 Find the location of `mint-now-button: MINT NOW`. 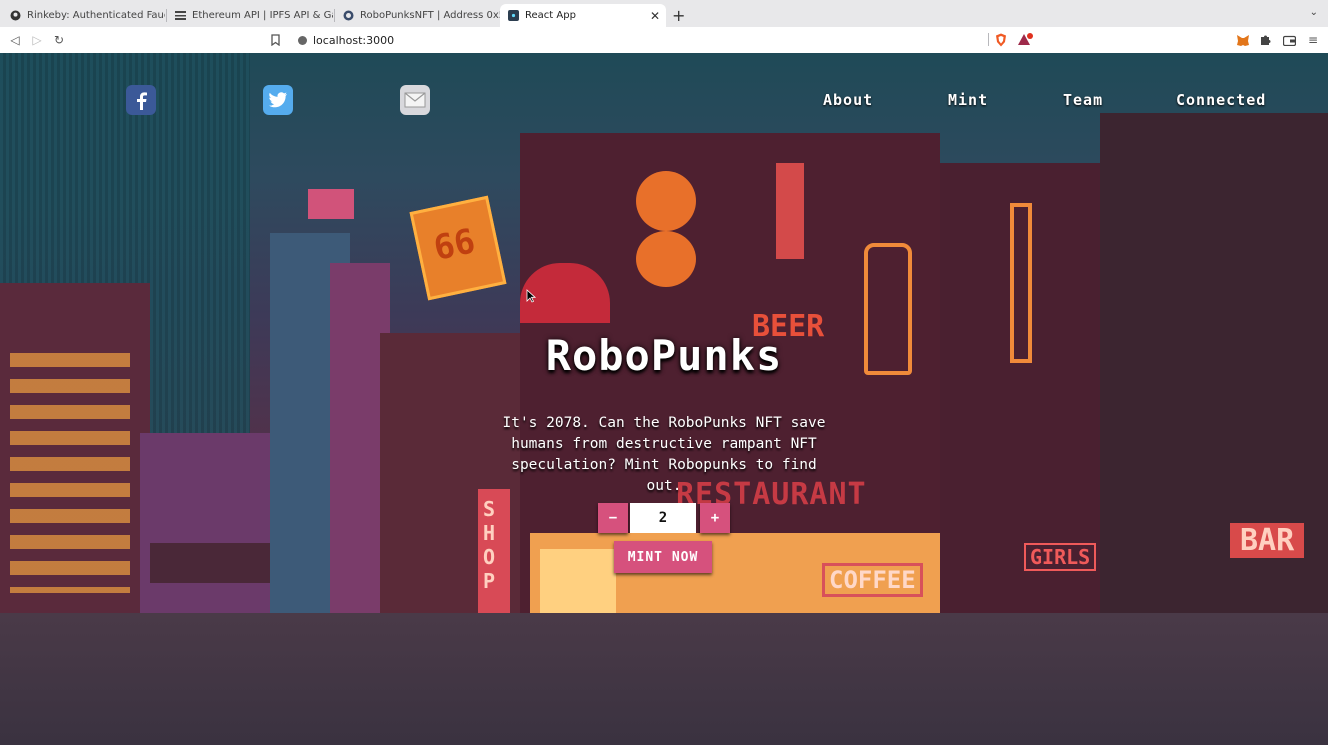

mint-now-button: MINT NOW is located at coordinates (663, 557).